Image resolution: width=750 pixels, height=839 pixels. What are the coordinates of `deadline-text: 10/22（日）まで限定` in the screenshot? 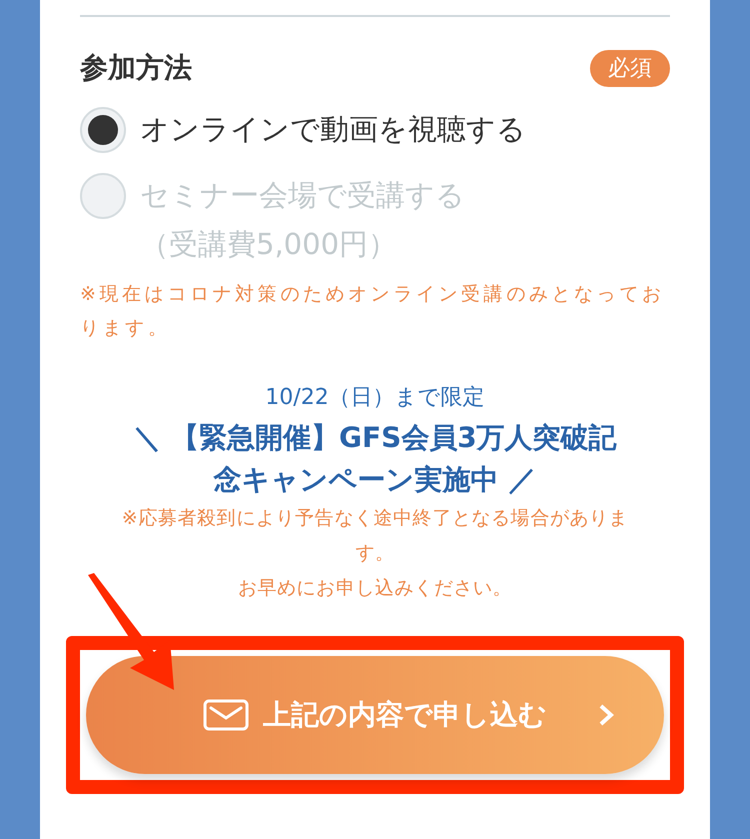 It's located at (375, 398).